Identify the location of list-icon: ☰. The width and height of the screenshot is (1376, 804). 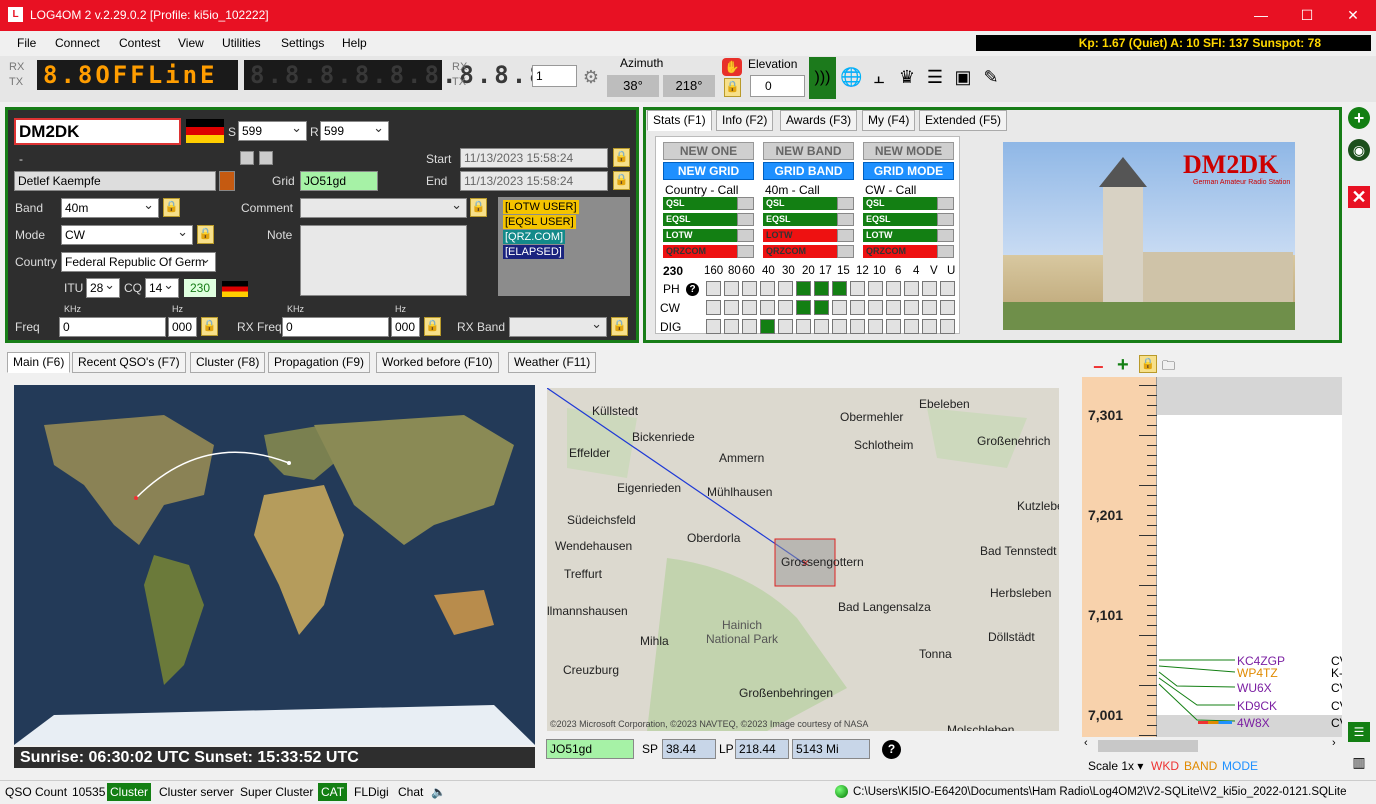
(935, 77).